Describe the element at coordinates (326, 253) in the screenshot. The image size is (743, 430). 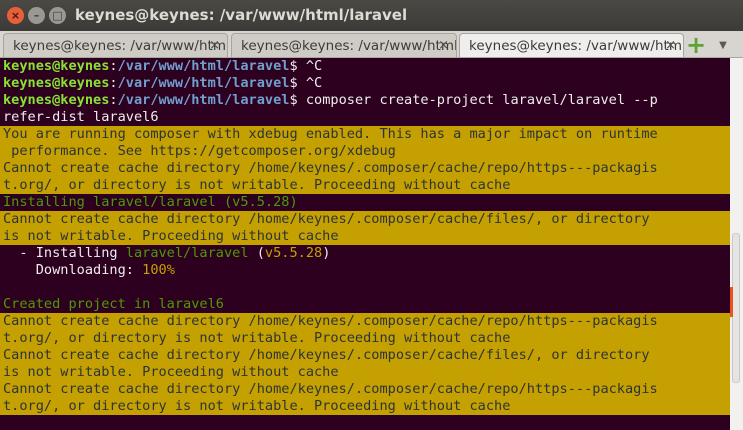
I see `paren-close: )` at that location.